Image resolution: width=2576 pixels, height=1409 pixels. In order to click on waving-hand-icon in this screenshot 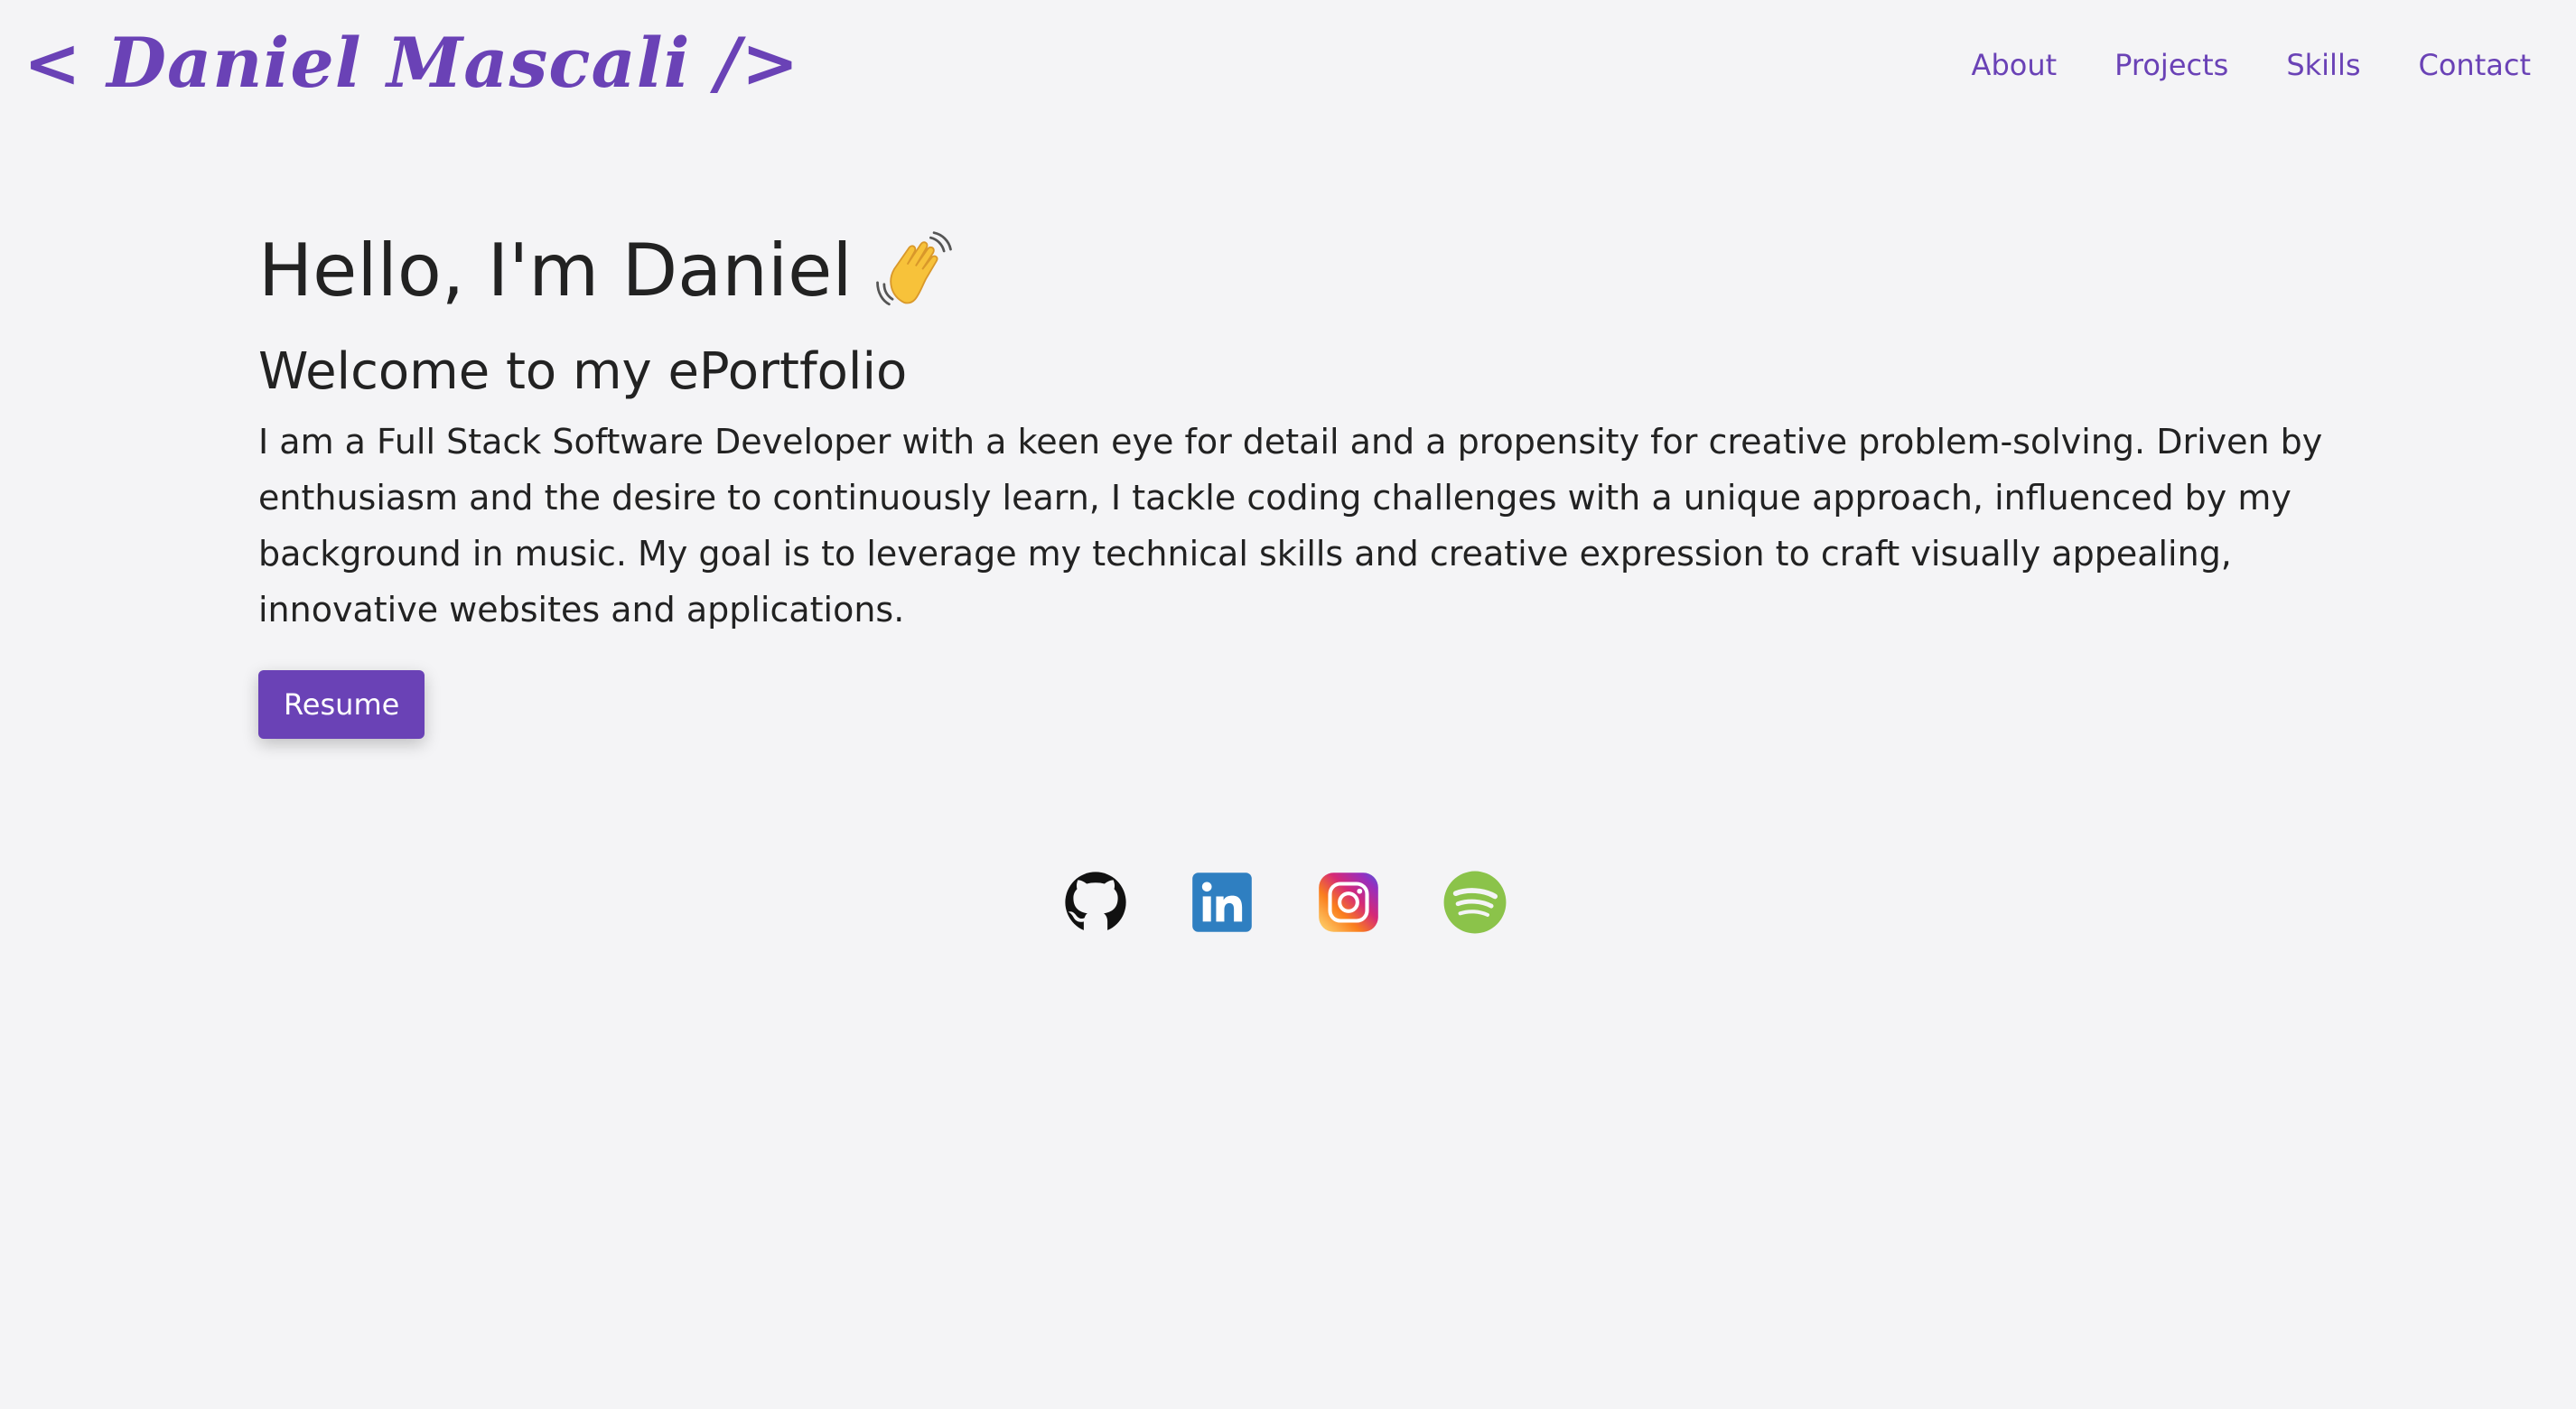, I will do `click(914, 271)`.